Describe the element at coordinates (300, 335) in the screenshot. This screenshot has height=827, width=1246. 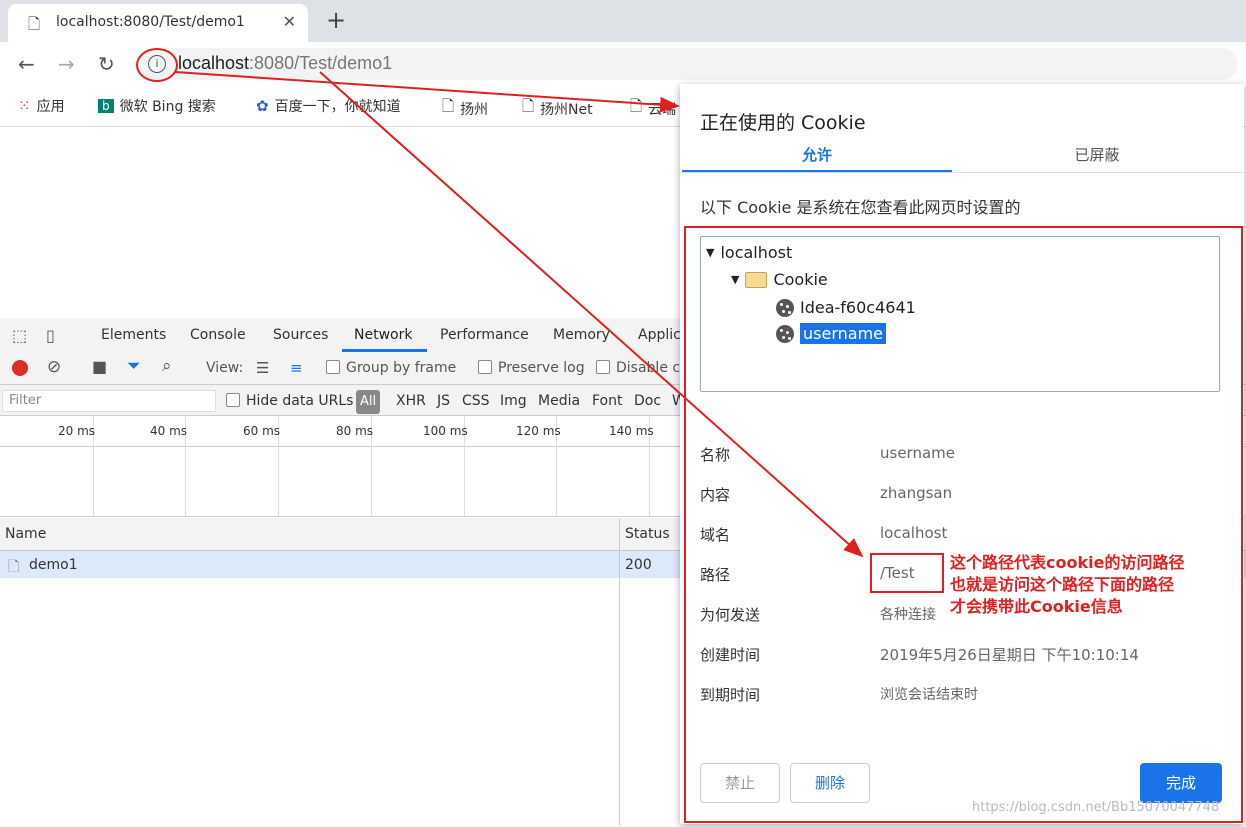
I see `tab-sources: Sources` at that location.